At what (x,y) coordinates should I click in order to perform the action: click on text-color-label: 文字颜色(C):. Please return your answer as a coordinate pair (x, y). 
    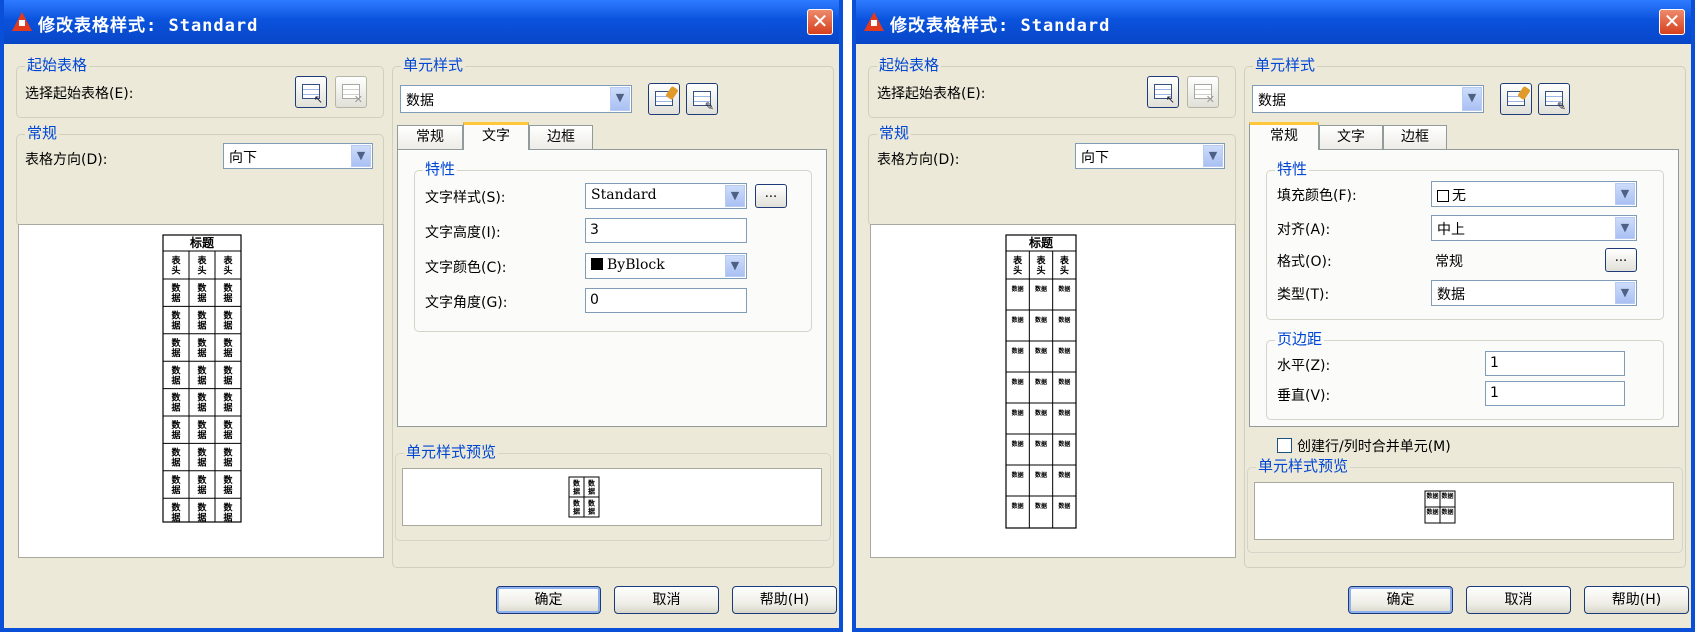
    Looking at the image, I should click on (466, 268).